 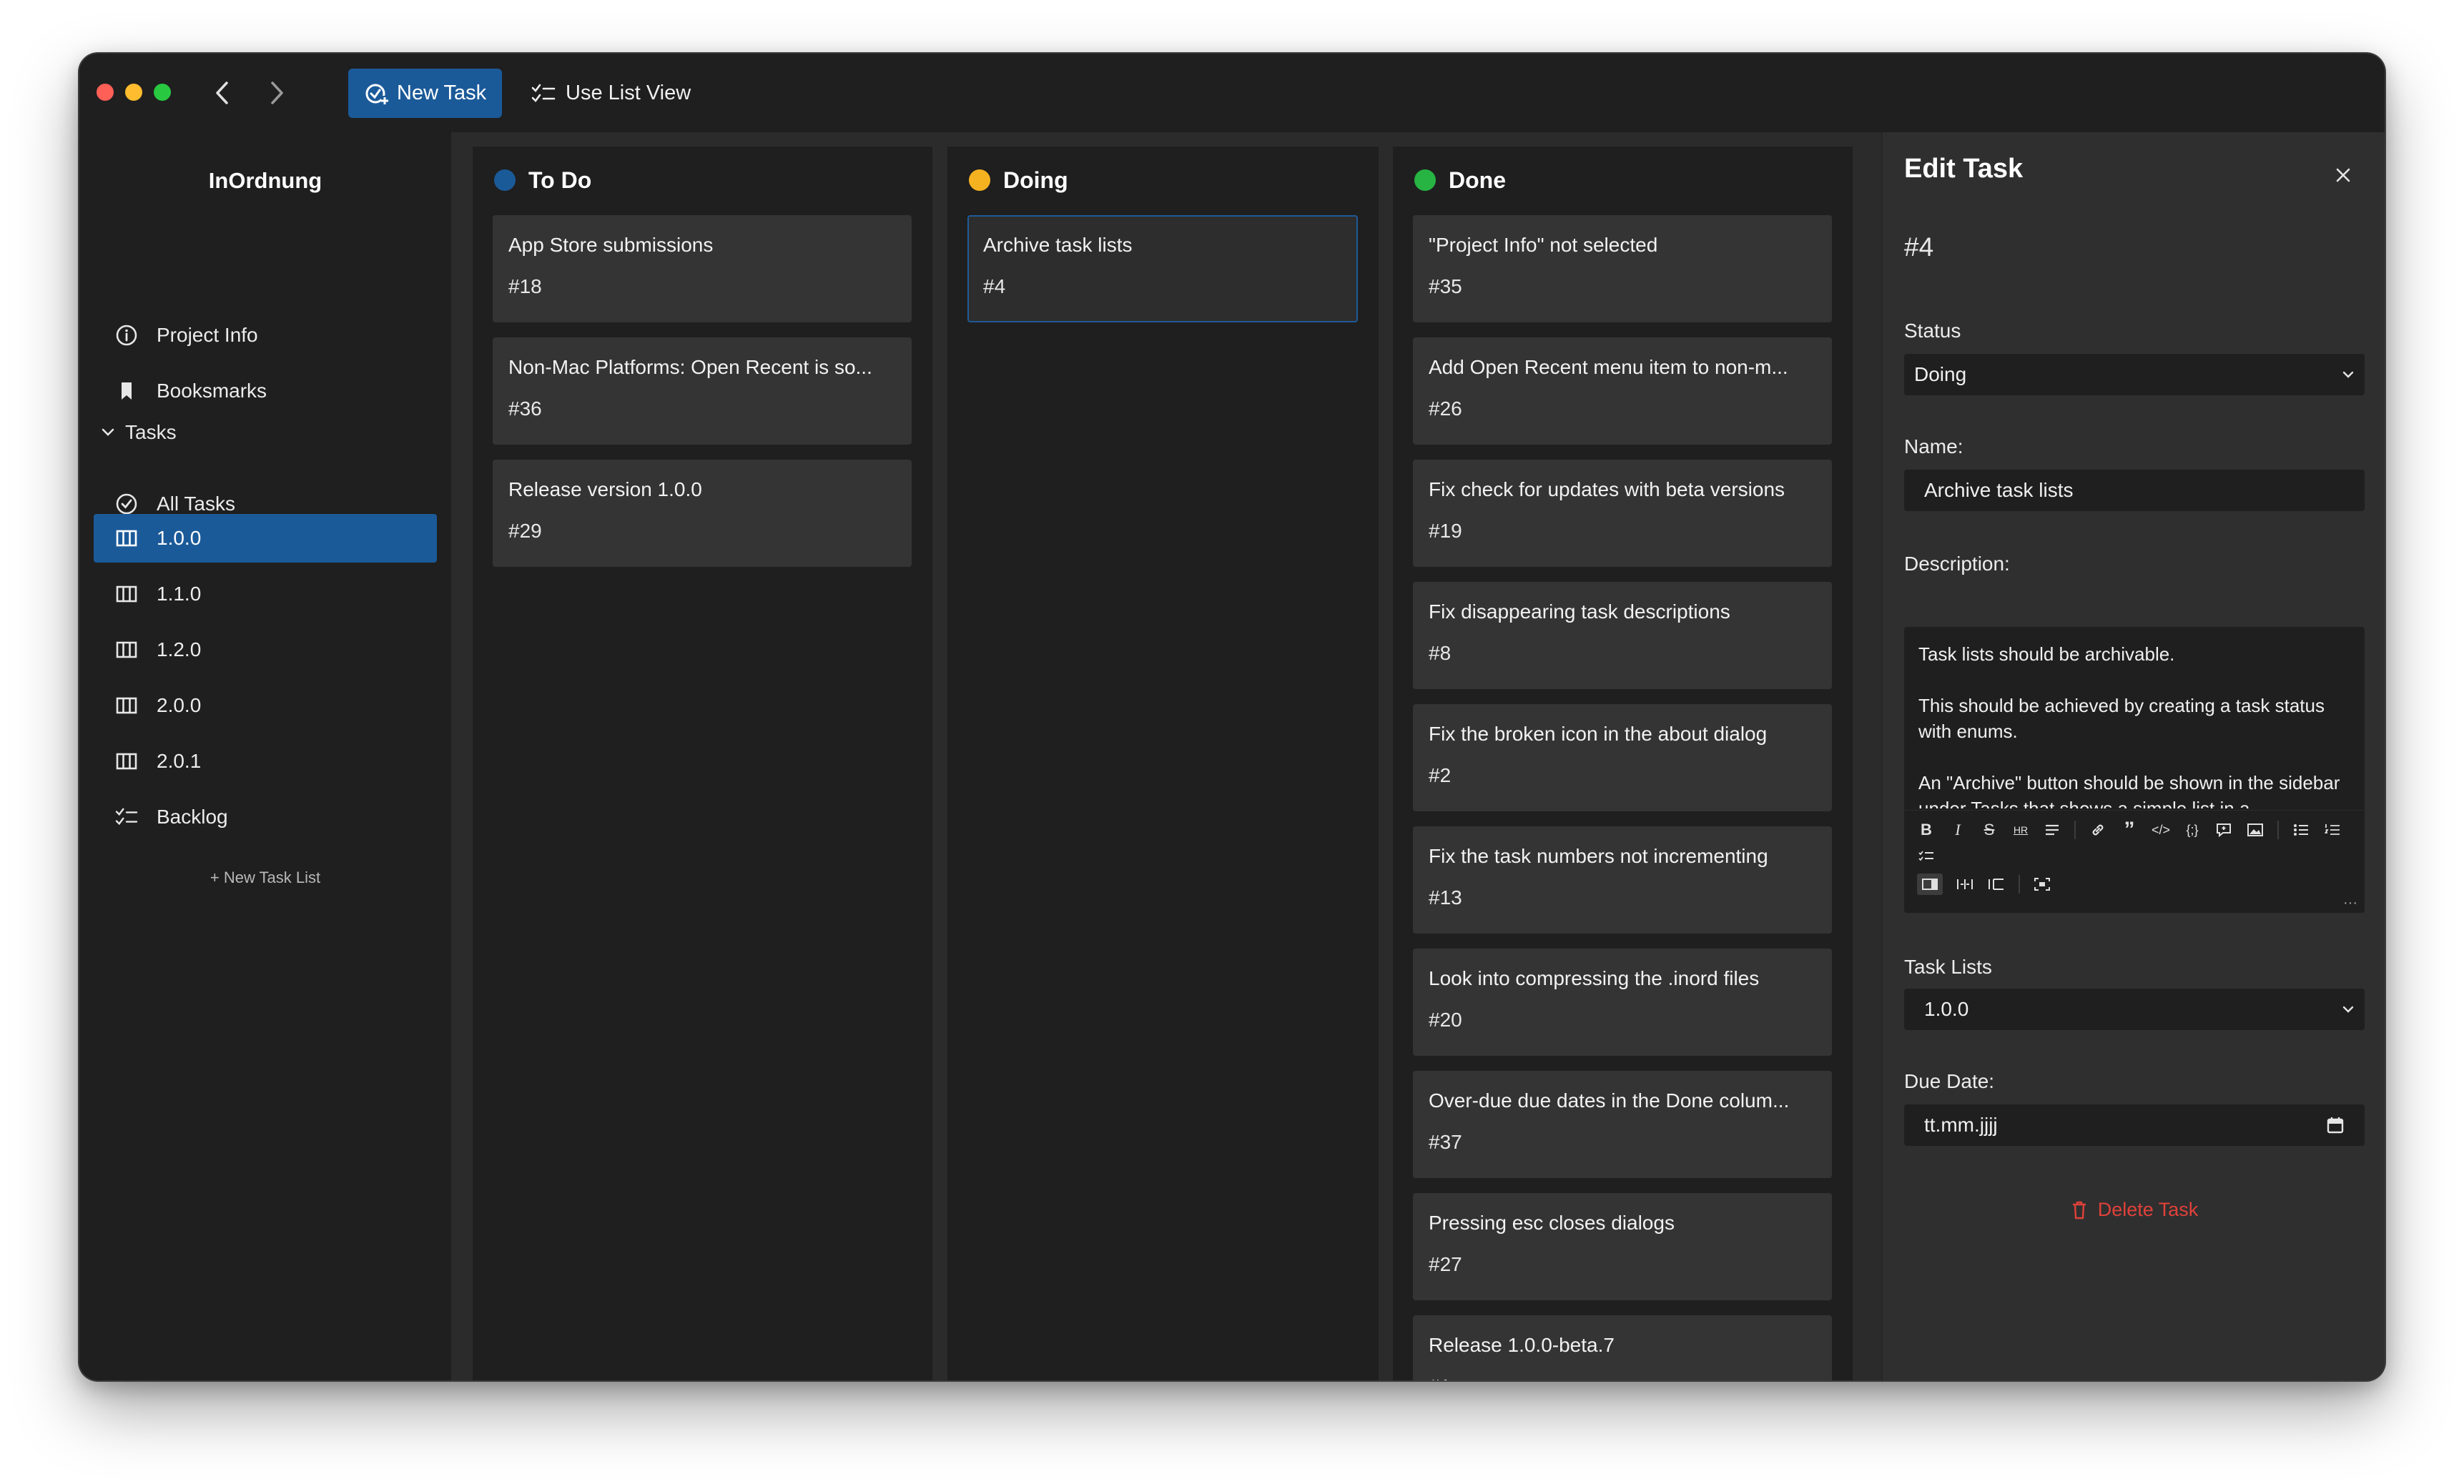 What do you see at coordinates (525, 408) in the screenshot?
I see `card-number: #36` at bounding box center [525, 408].